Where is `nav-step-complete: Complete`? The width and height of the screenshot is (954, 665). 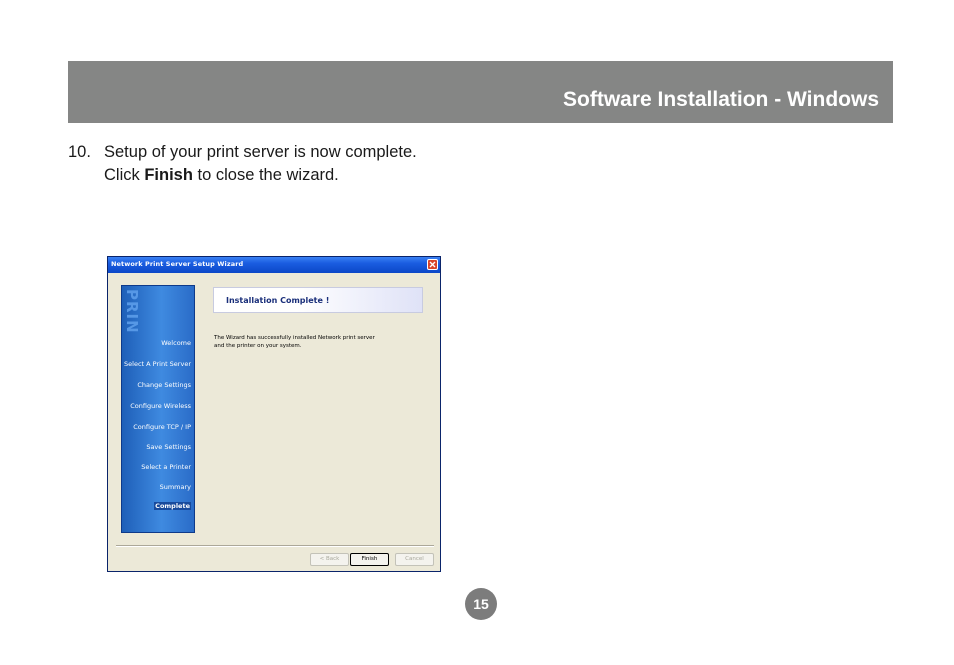
nav-step-complete: Complete is located at coordinates (172, 506).